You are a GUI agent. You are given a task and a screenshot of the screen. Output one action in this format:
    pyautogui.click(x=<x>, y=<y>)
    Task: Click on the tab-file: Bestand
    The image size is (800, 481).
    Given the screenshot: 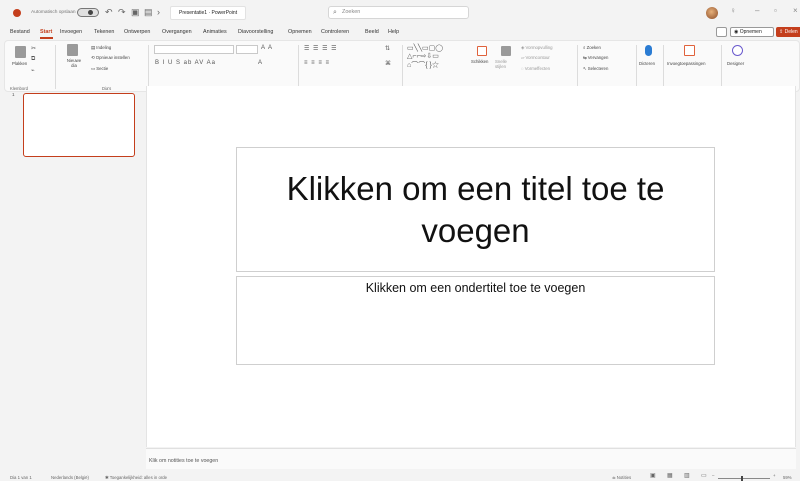 What is the action you would take?
    pyautogui.click(x=20, y=32)
    